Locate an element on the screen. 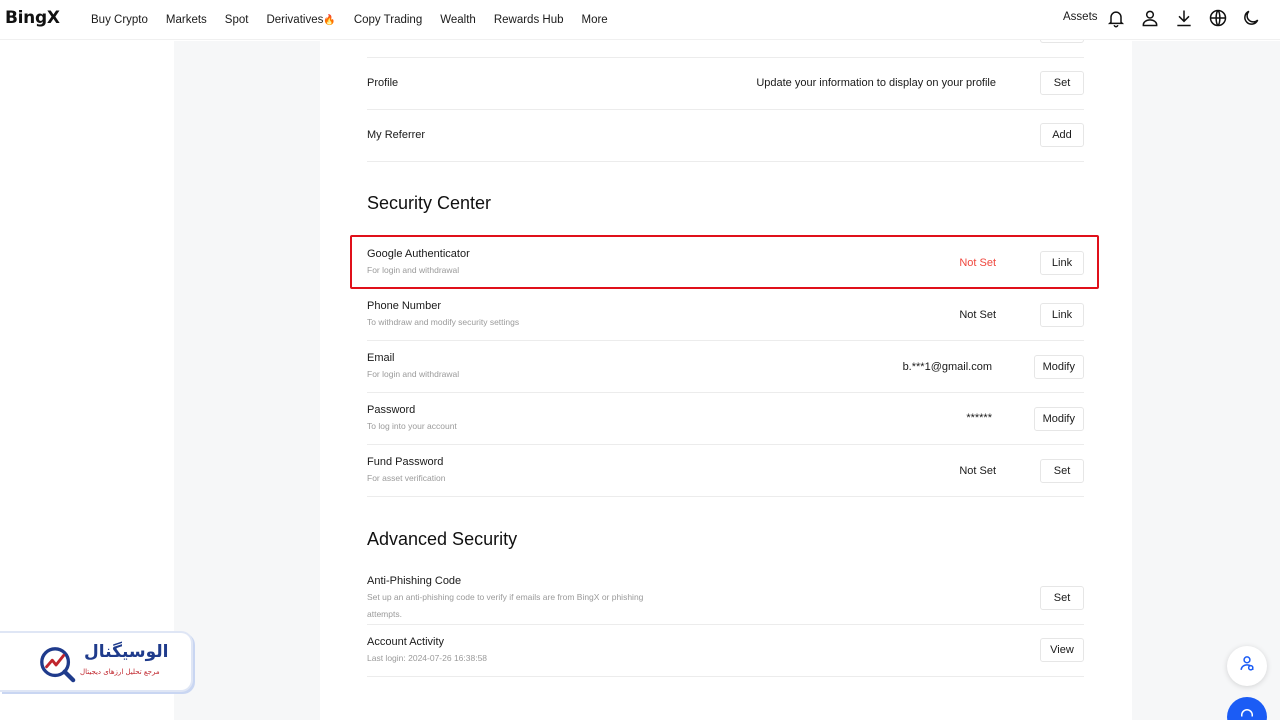 This screenshot has height=720, width=1280. left-gray-panel is located at coordinates (247, 380).